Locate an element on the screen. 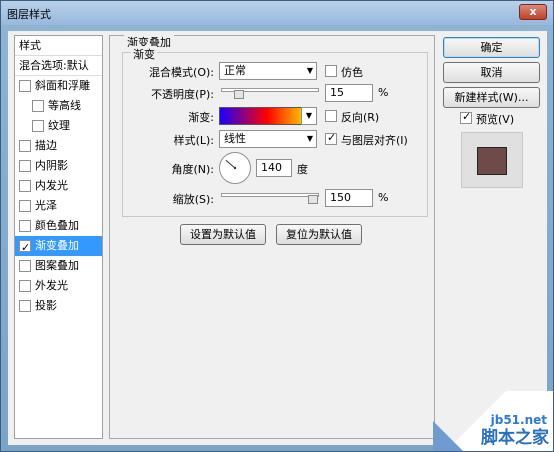 The height and width of the screenshot is (452, 554). sidebar-item-label: 描边 is located at coordinates (46, 145).